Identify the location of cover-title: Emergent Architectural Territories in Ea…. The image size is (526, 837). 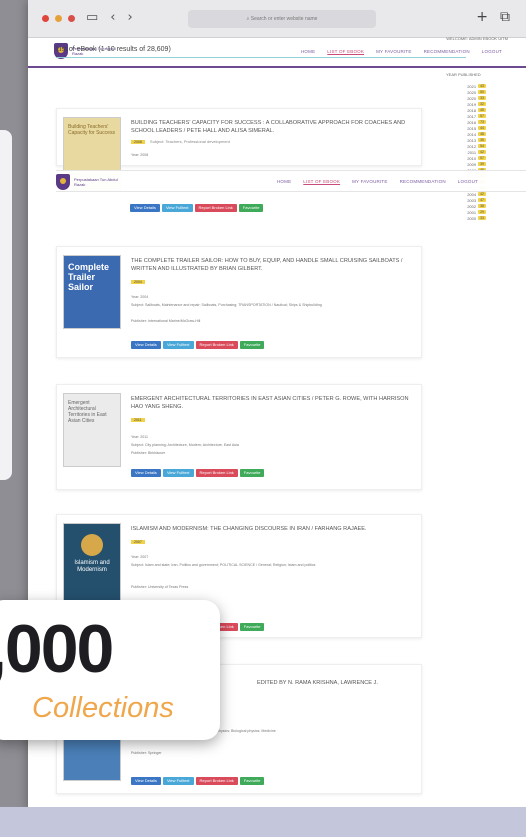
(87, 412).